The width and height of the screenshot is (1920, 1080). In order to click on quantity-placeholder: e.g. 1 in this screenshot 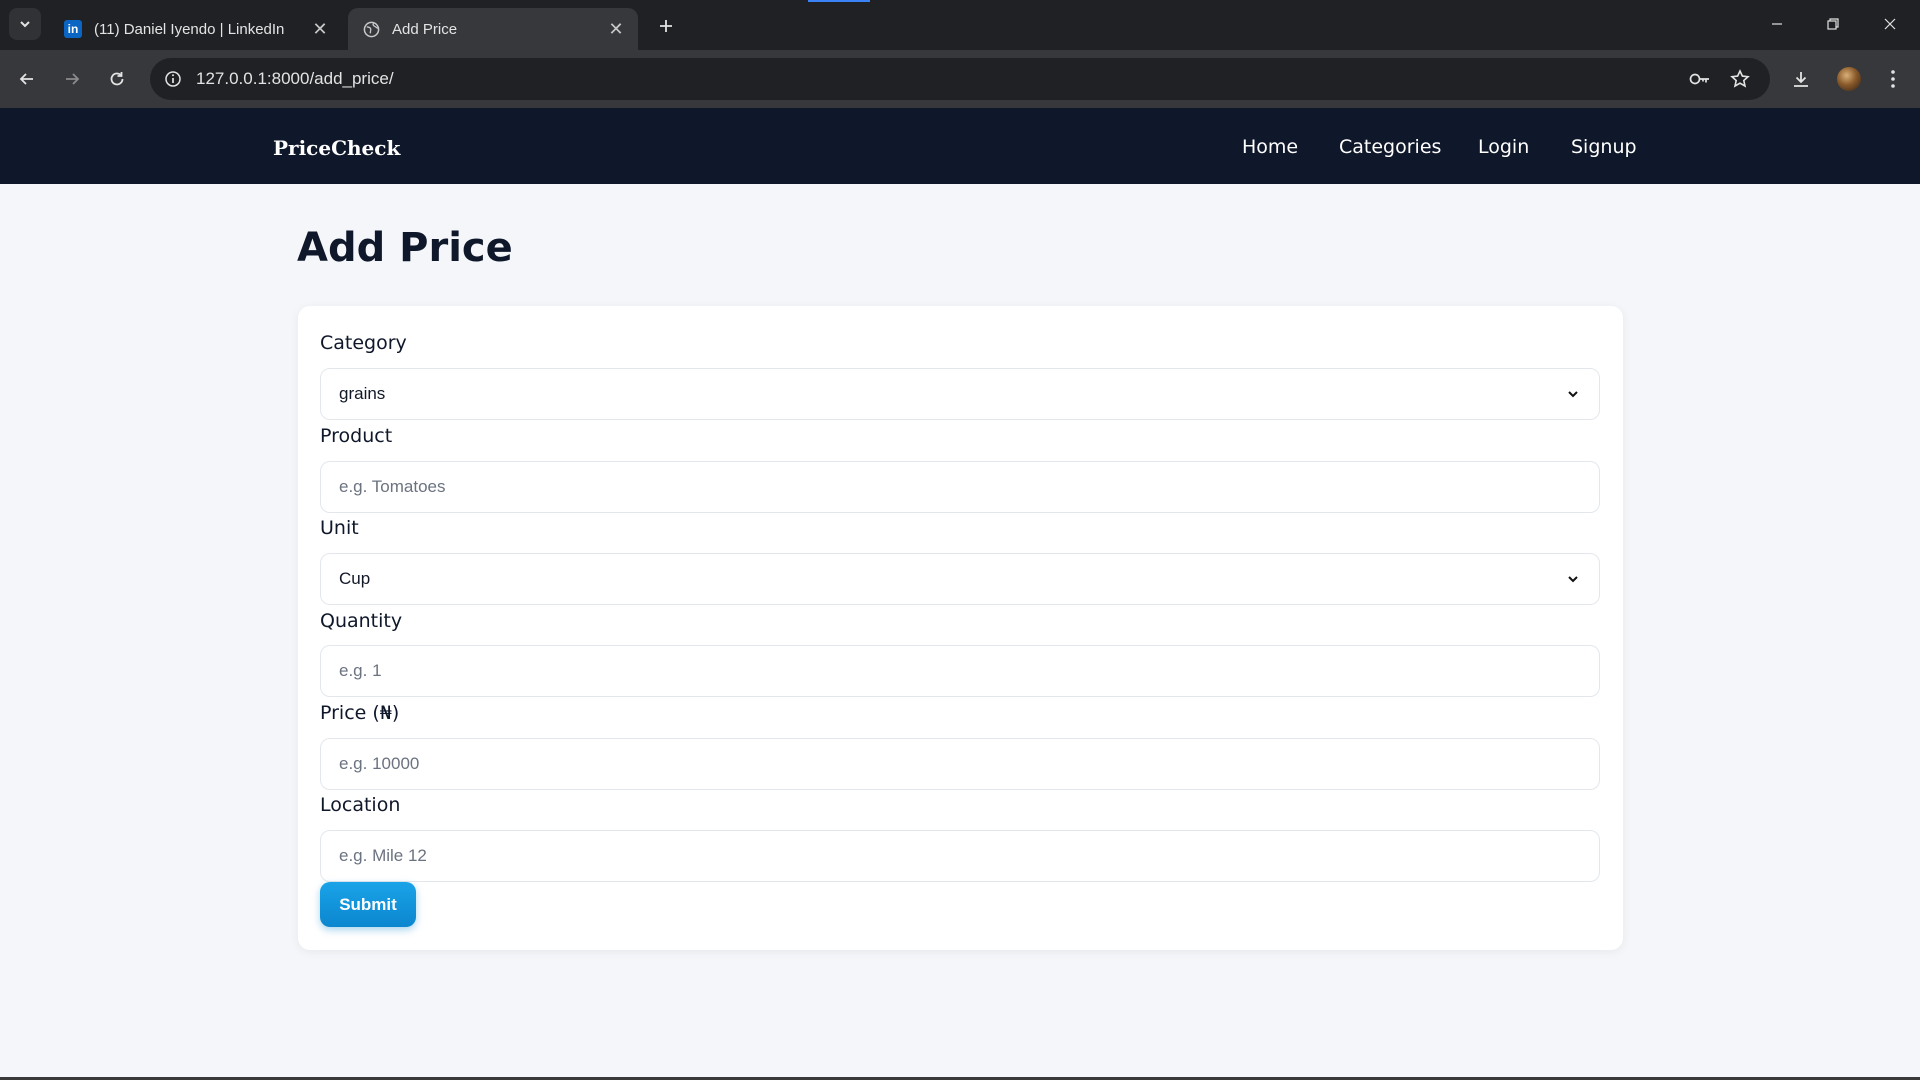, I will do `click(360, 670)`.